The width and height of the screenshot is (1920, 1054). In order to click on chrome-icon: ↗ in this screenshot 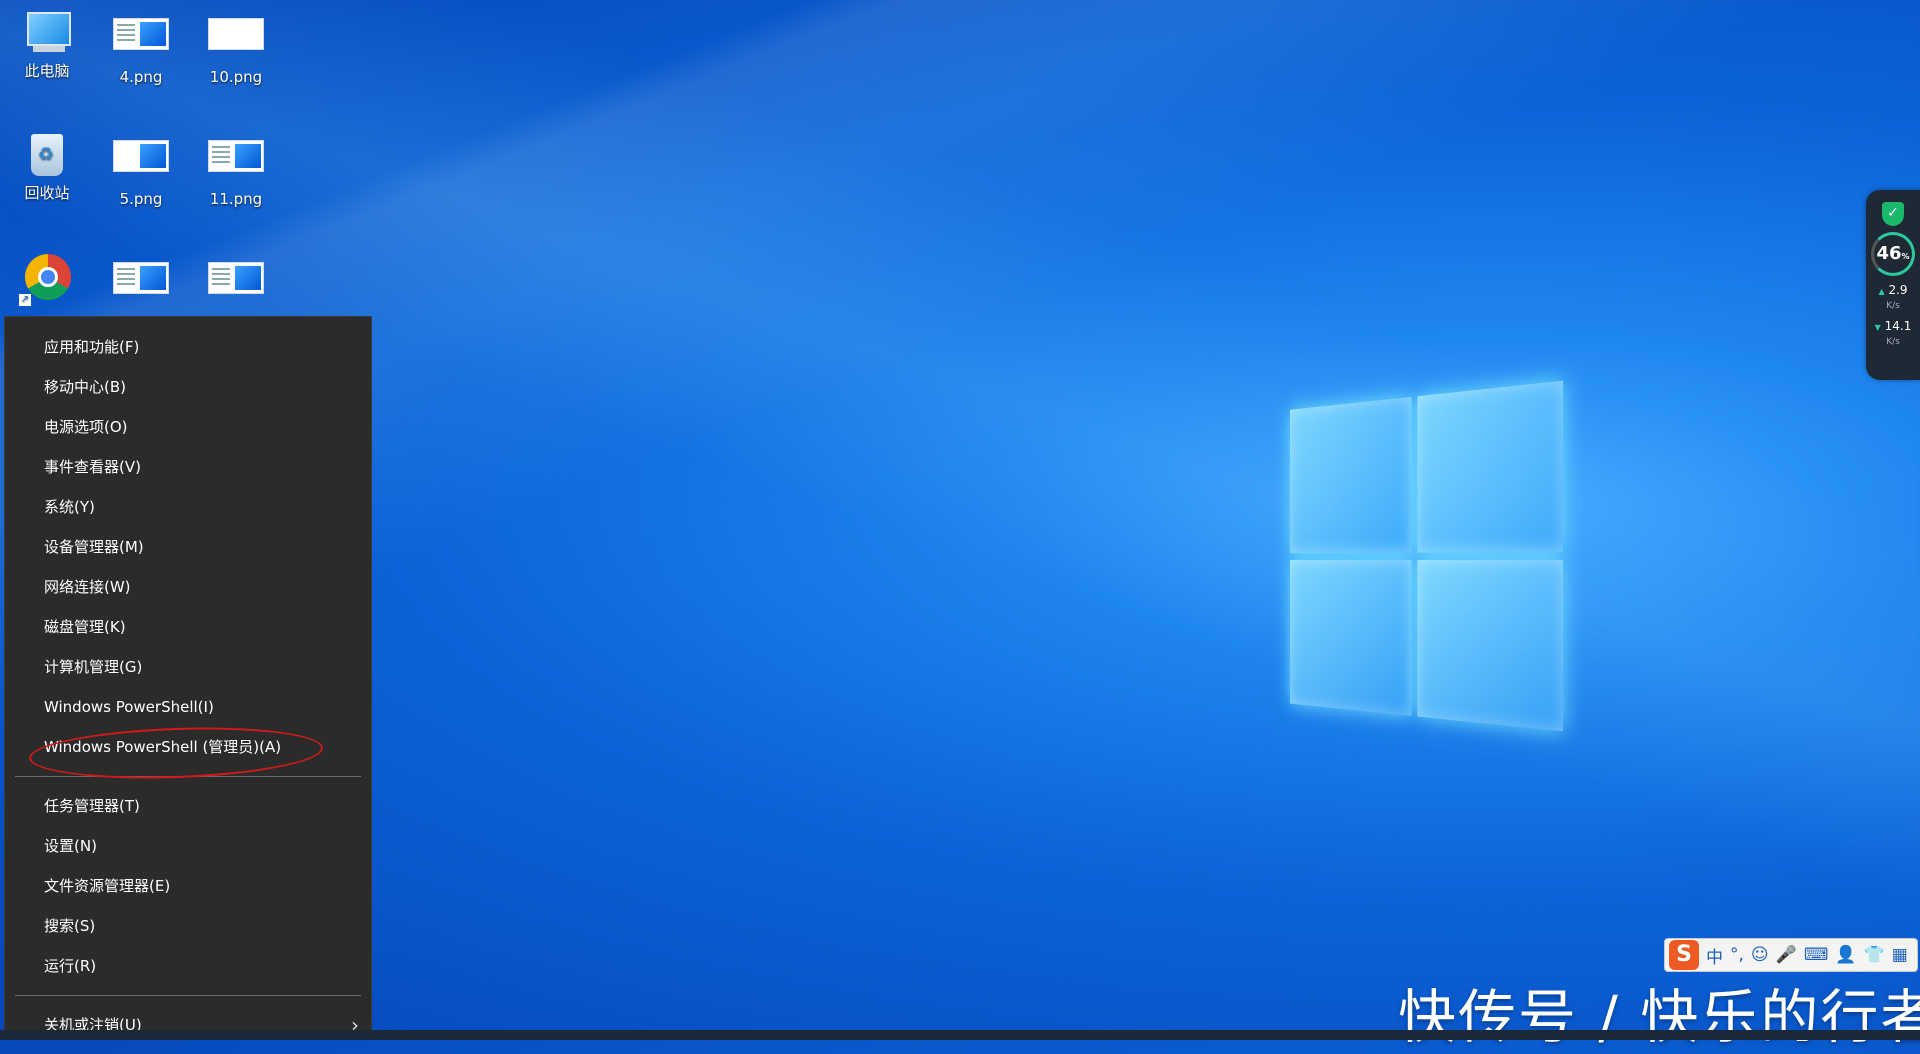, I will do `click(47, 280)`.